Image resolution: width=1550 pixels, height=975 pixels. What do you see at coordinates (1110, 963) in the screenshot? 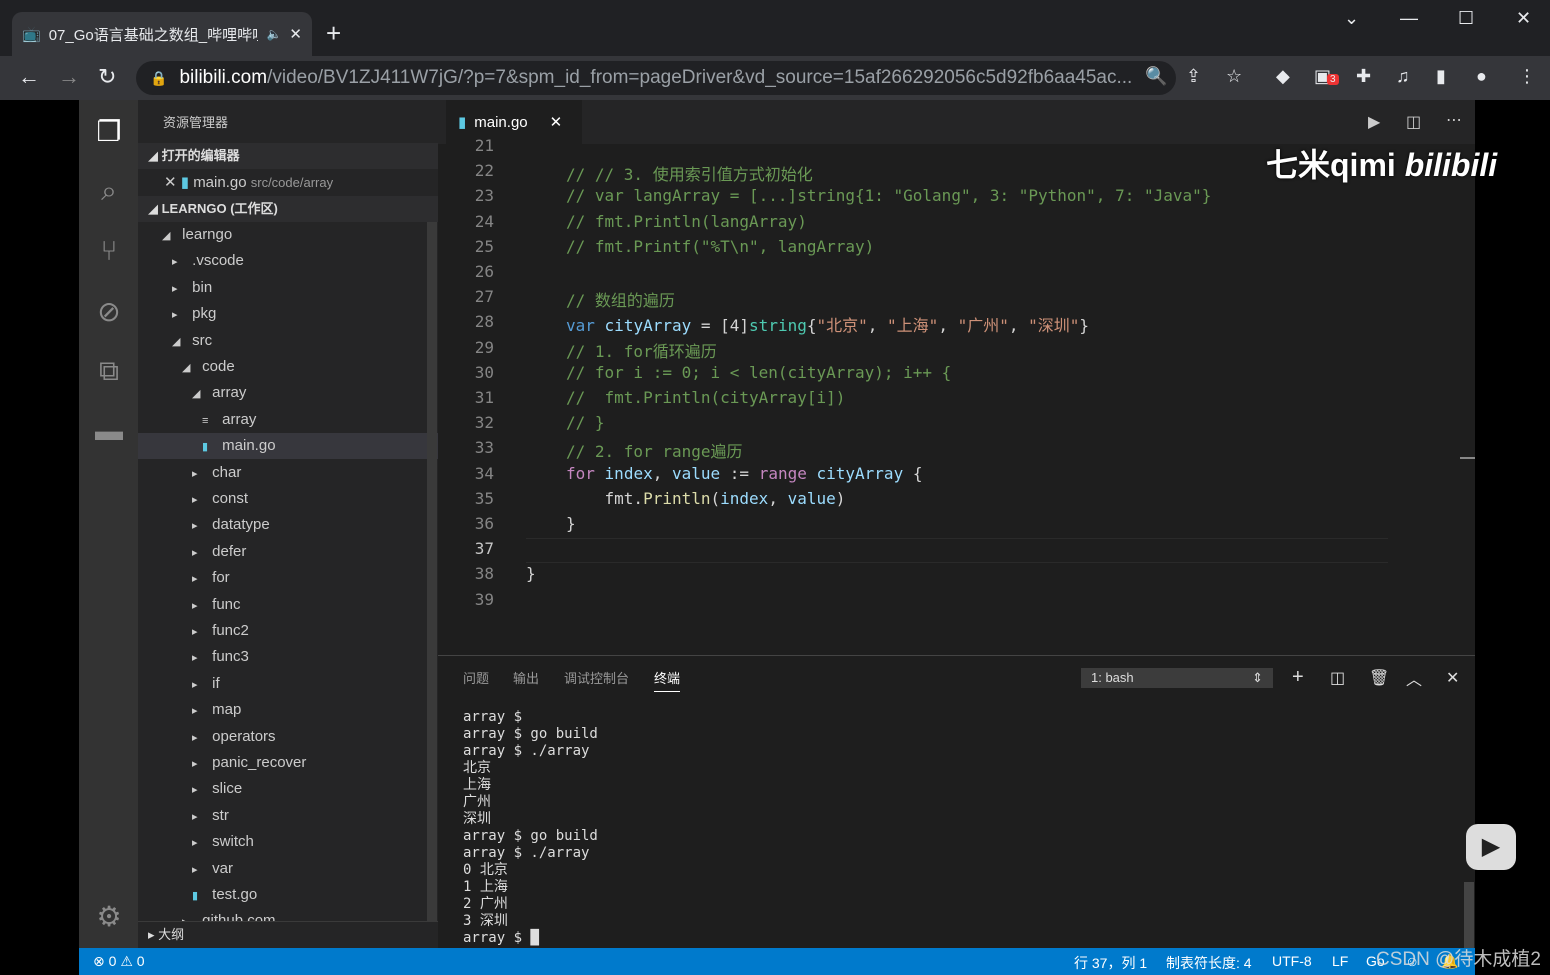
I see `cursor-position: 行 37，列 1` at bounding box center [1110, 963].